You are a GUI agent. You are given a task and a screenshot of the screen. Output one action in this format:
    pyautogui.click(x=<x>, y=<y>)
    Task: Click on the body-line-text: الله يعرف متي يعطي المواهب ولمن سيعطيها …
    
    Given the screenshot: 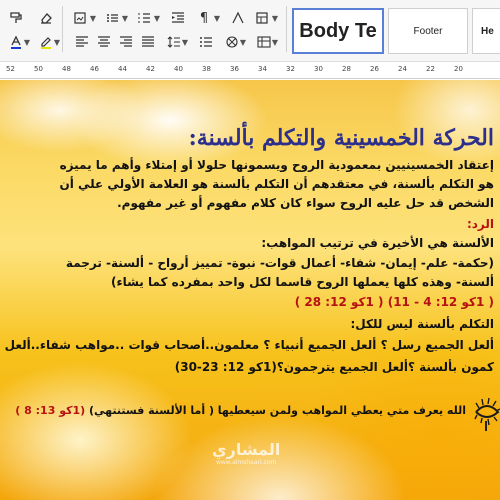 What is the action you would take?
    pyautogui.click(x=277, y=410)
    